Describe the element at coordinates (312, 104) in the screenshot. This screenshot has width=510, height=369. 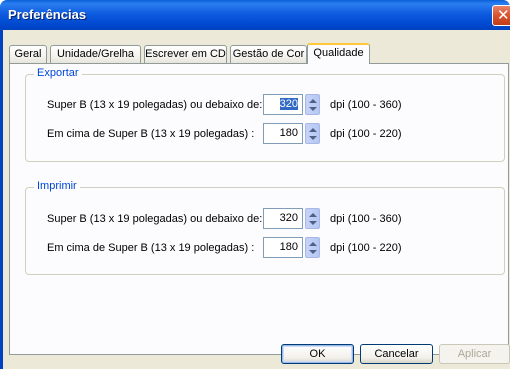
I see `export-small-dpi-spinner` at that location.